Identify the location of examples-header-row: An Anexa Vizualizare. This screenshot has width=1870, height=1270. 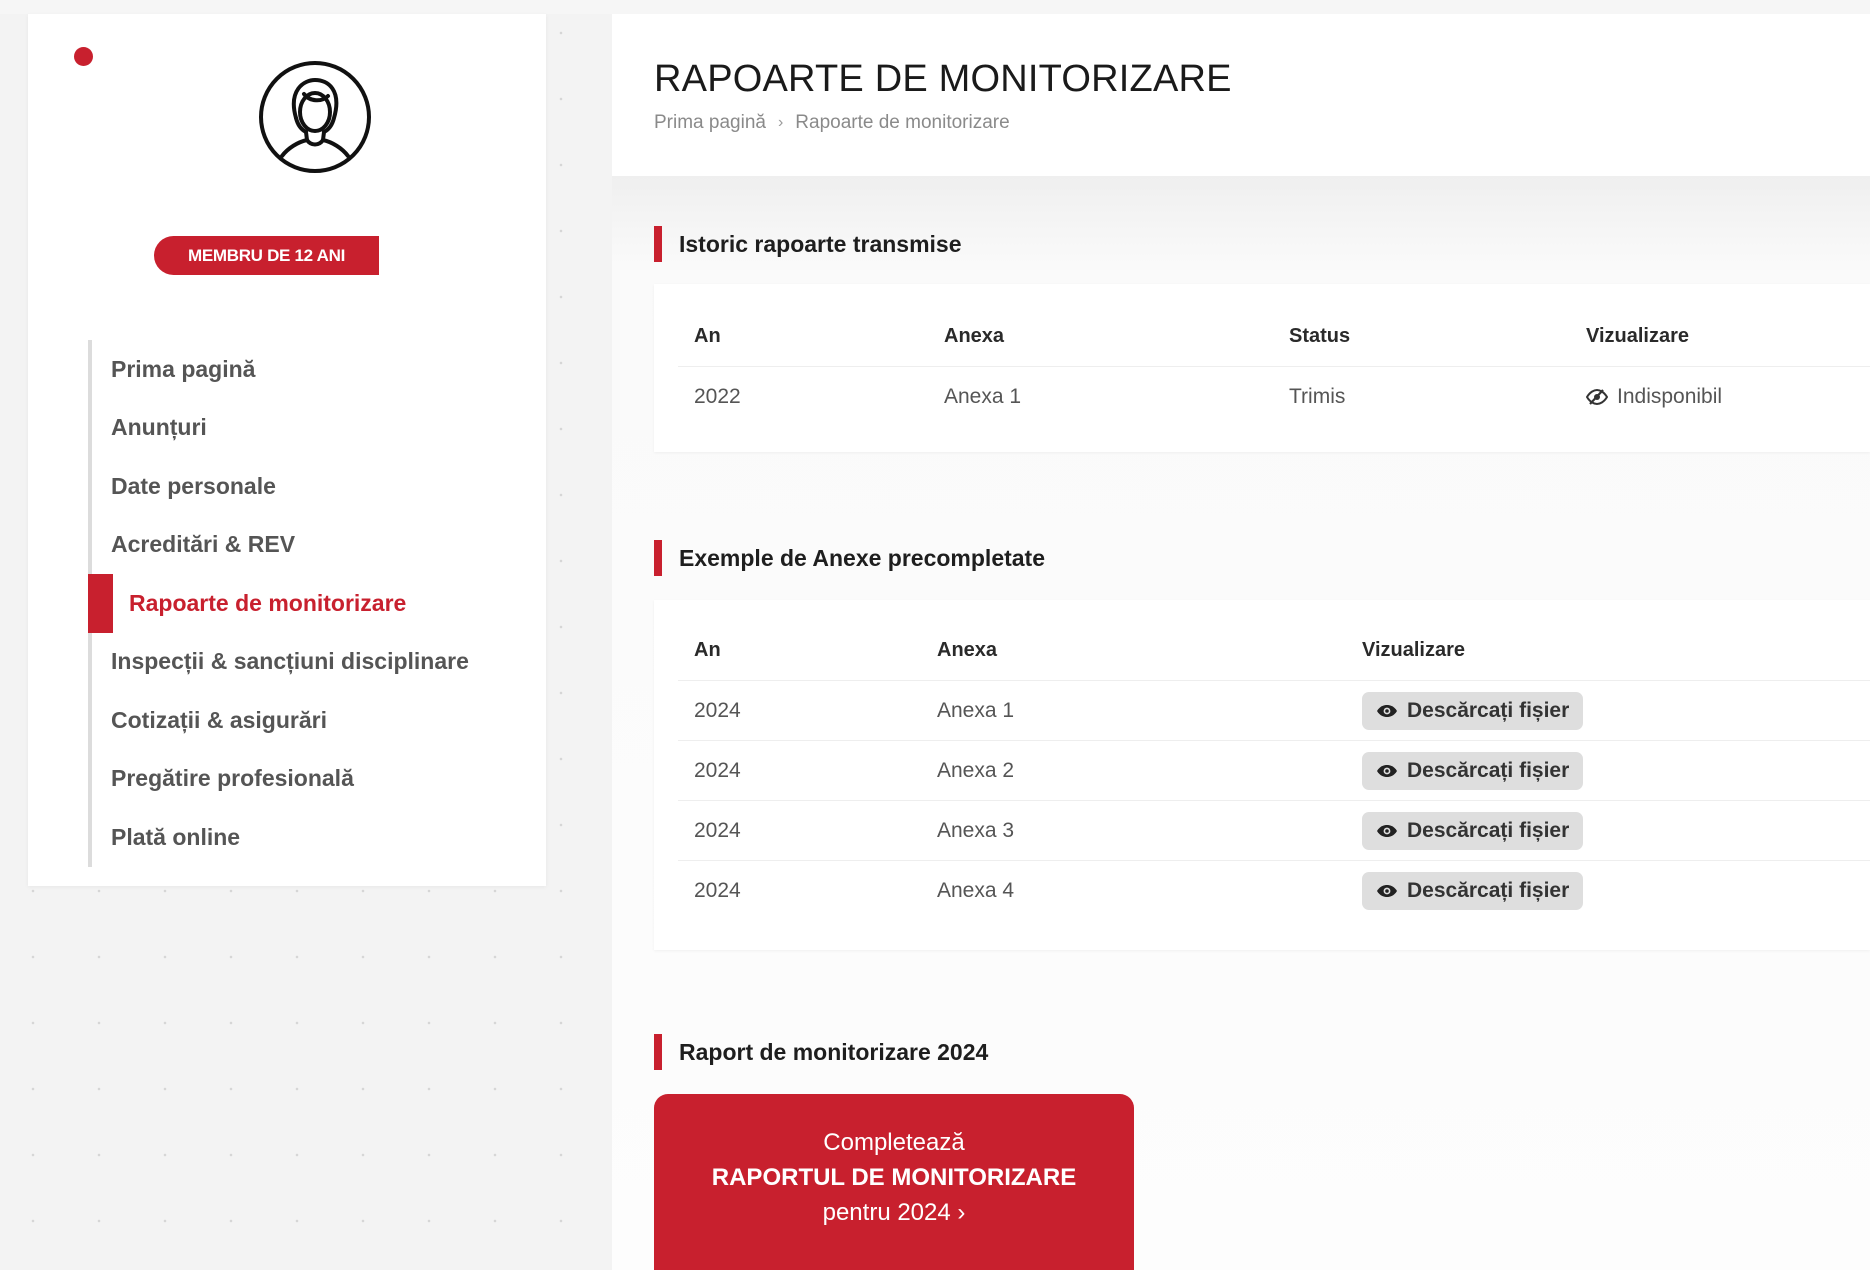
(1274, 650).